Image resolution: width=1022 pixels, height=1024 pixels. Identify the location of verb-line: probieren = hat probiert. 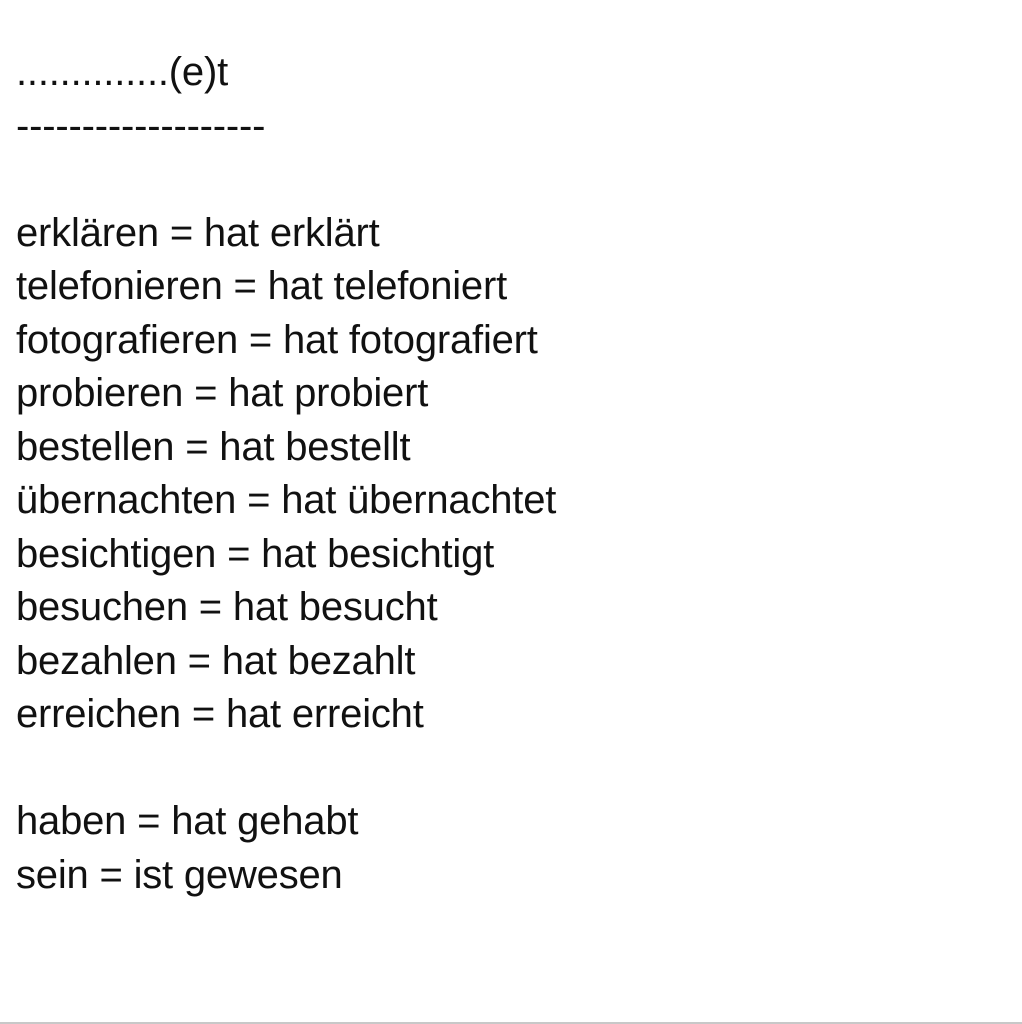
(222, 393).